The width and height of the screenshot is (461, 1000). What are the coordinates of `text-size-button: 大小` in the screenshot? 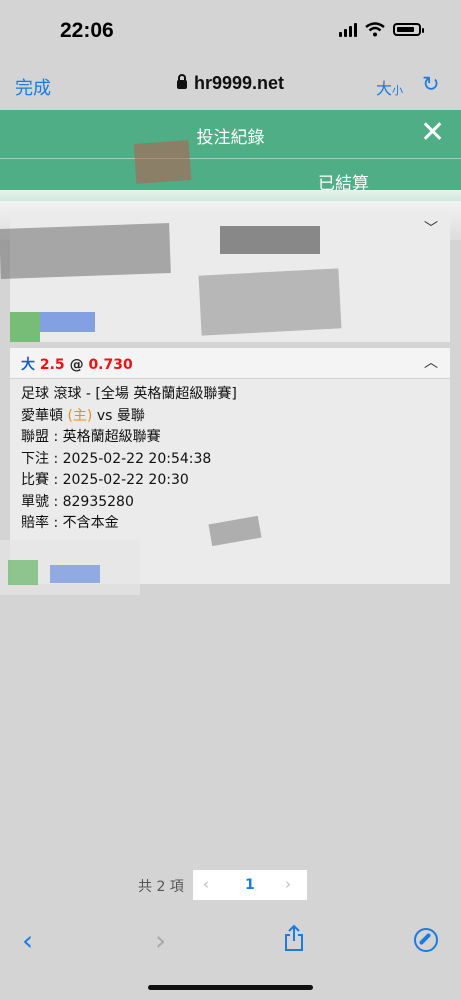 It's located at (389, 87).